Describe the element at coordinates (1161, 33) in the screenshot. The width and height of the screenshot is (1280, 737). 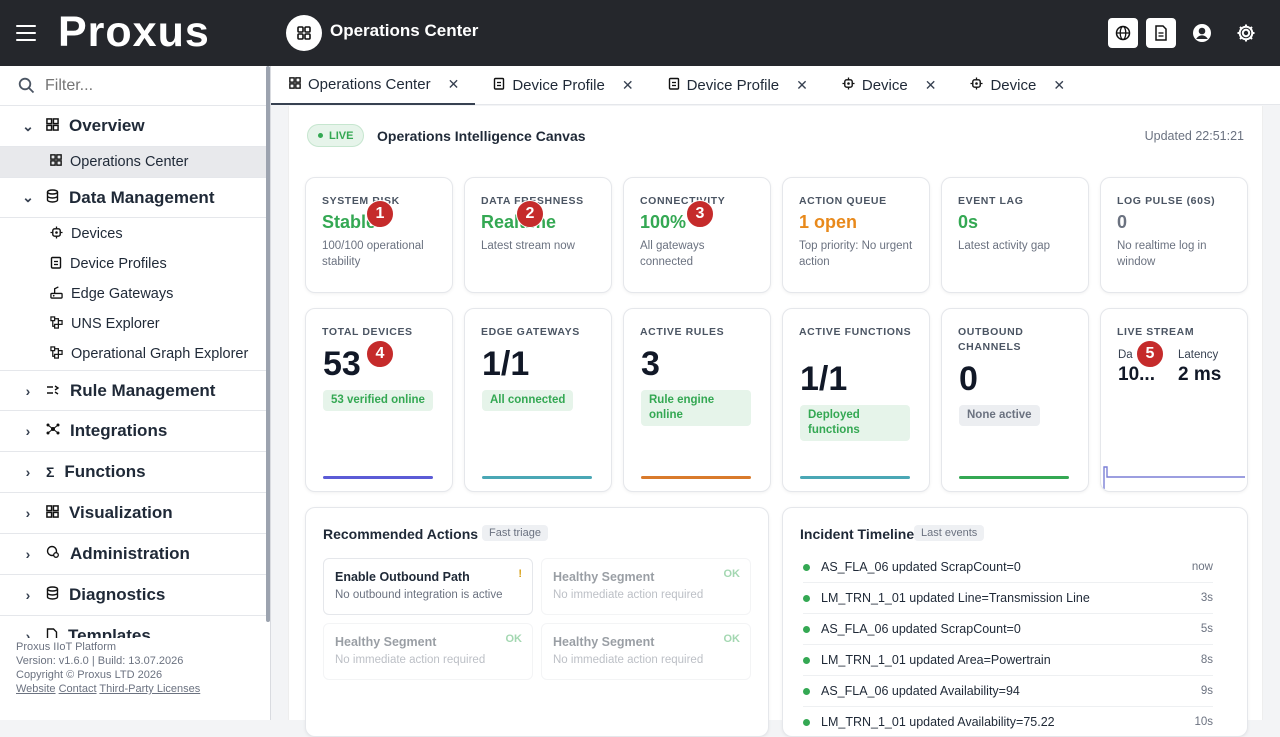
I see `document-icon` at that location.